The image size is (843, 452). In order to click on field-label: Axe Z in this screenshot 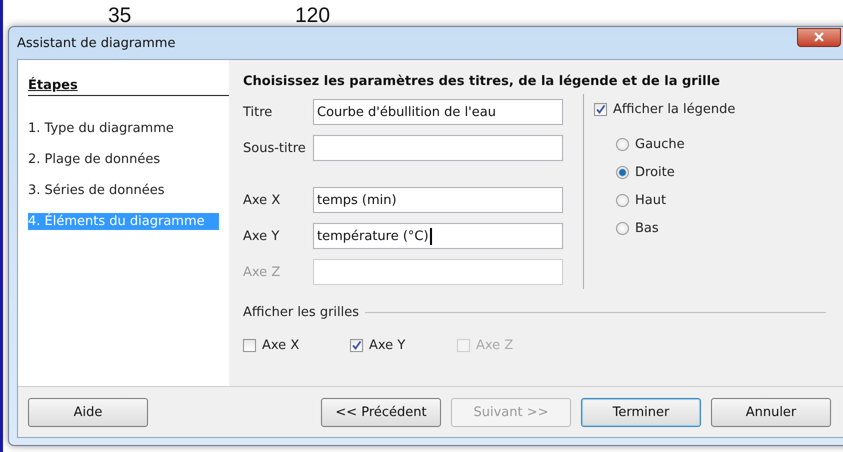, I will do `click(262, 272)`.